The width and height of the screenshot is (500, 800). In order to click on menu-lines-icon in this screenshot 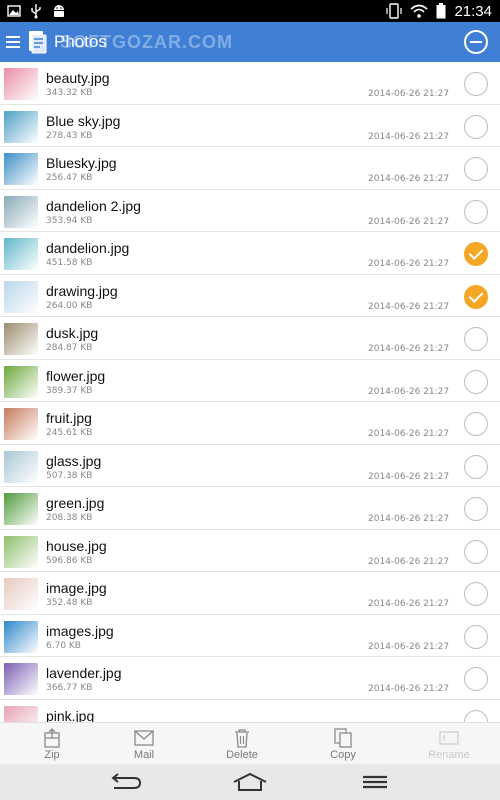, I will do `click(375, 782)`.